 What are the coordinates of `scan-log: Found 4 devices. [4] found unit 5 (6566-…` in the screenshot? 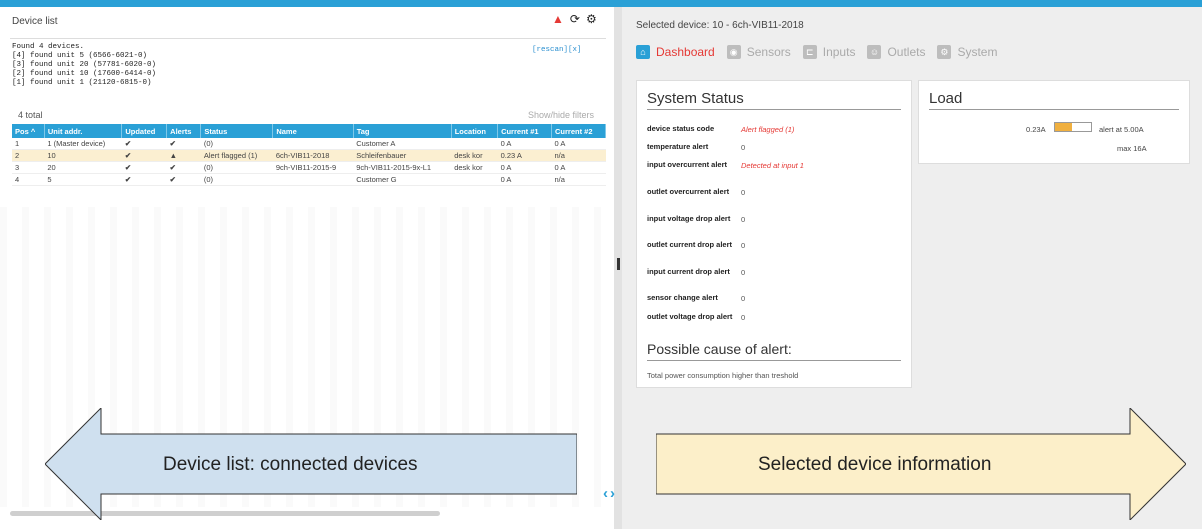 It's located at (84, 65).